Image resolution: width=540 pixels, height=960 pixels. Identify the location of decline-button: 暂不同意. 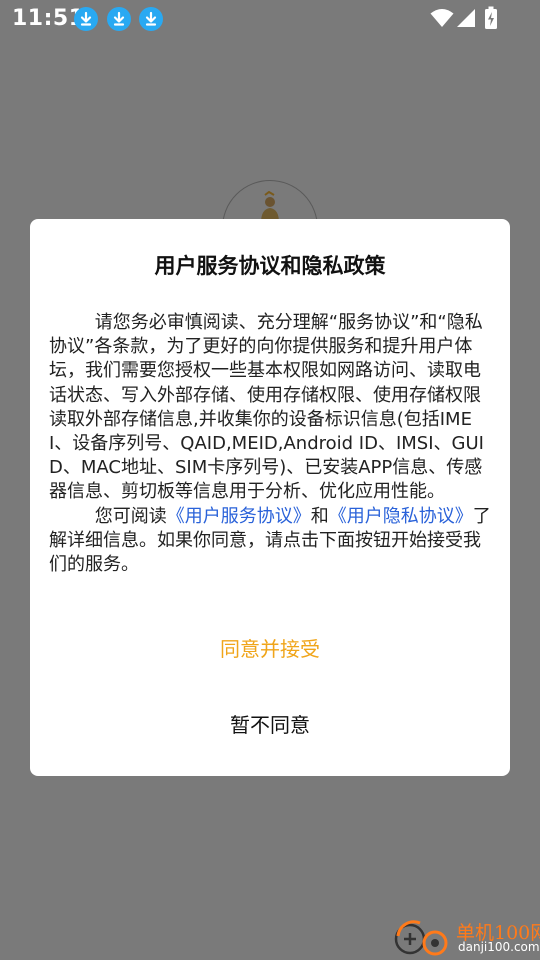
(270, 725).